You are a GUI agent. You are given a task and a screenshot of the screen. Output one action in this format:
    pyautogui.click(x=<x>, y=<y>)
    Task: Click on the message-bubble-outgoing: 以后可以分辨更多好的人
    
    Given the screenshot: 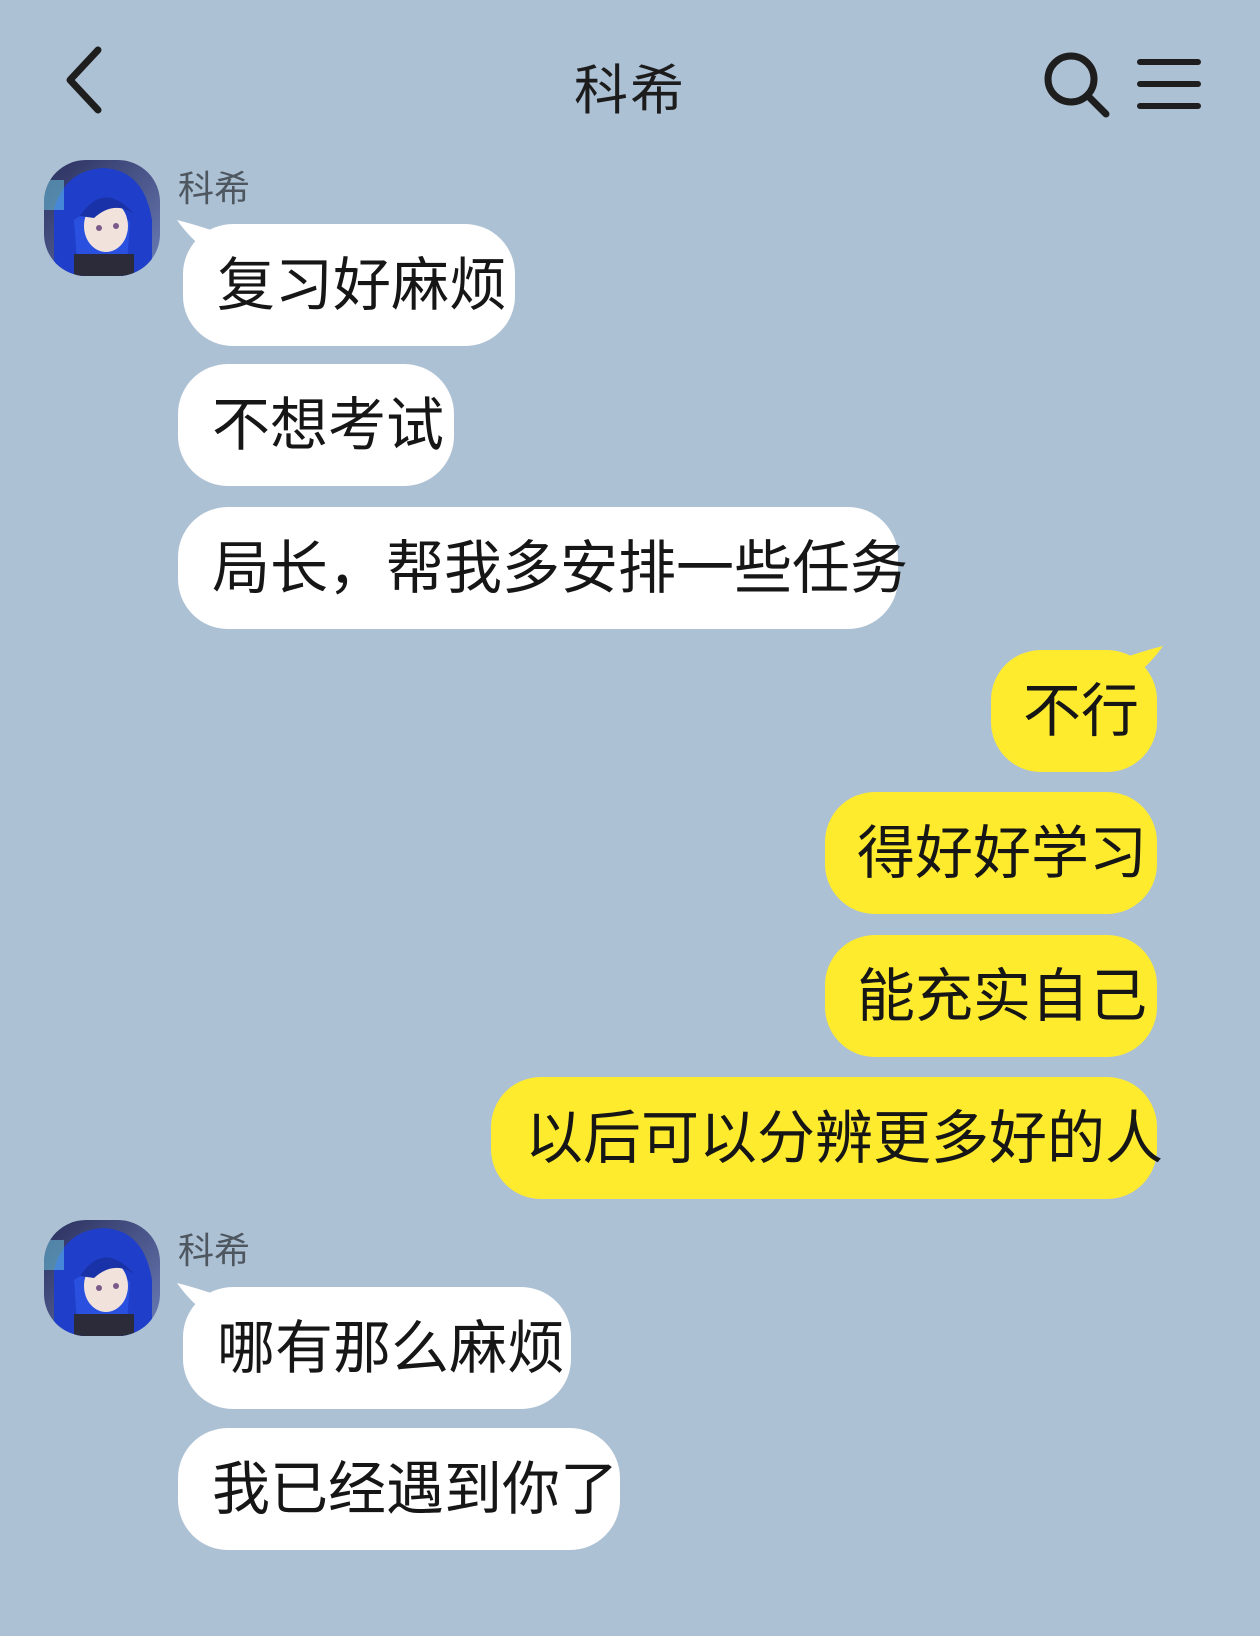 What is the action you would take?
    pyautogui.click(x=827, y=1138)
    